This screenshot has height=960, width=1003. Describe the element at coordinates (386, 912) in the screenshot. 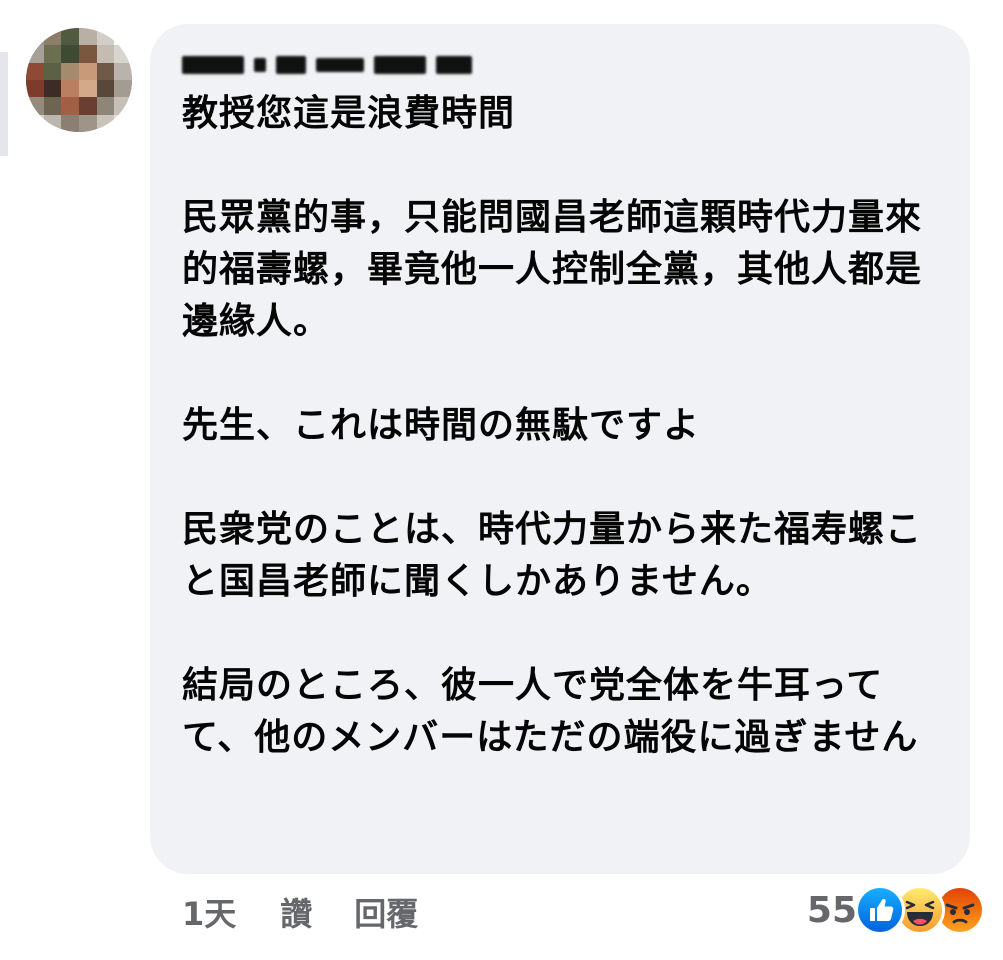

I see `reply-button: 回覆` at that location.